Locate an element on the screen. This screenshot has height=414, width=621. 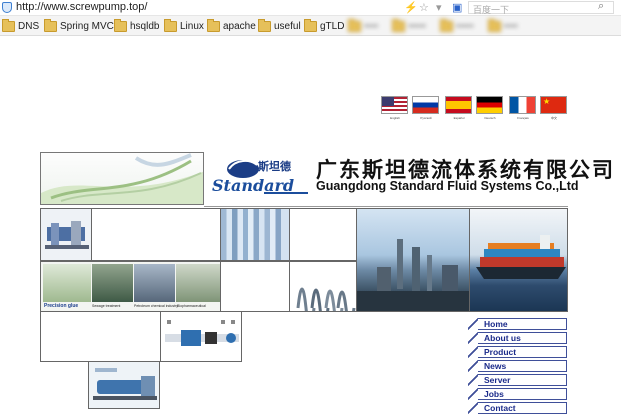
language-label: English is located at coordinates (395, 118).